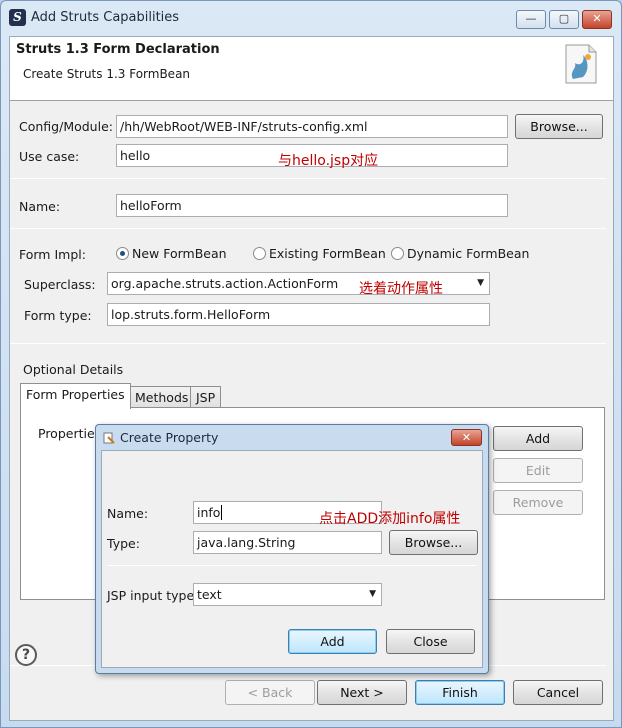 The height and width of the screenshot is (728, 622). Describe the element at coordinates (468, 253) in the screenshot. I see `radio-dynamic-formbean-label: Dynamic FormBean` at that location.